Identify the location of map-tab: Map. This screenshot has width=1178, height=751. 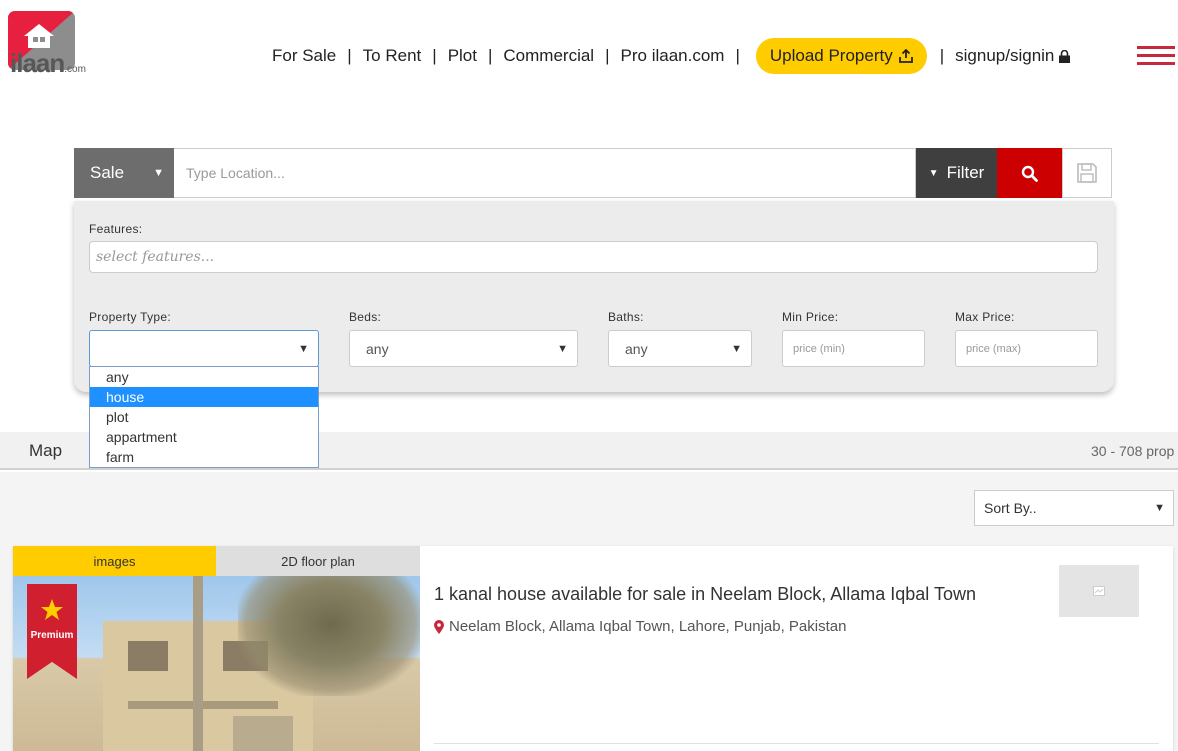
(45, 451).